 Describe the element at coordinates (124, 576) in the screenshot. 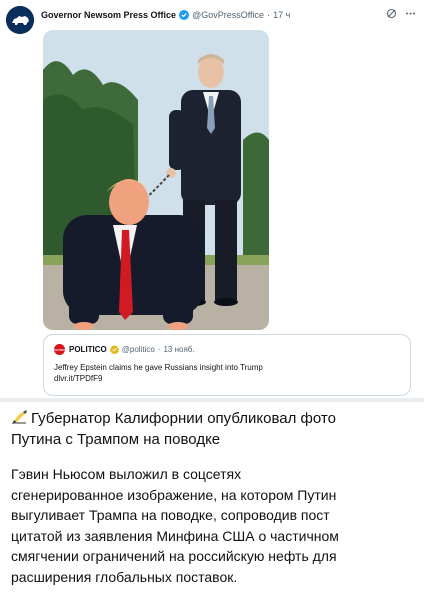

I see `body-line: расширения глобальных поставок.` at that location.